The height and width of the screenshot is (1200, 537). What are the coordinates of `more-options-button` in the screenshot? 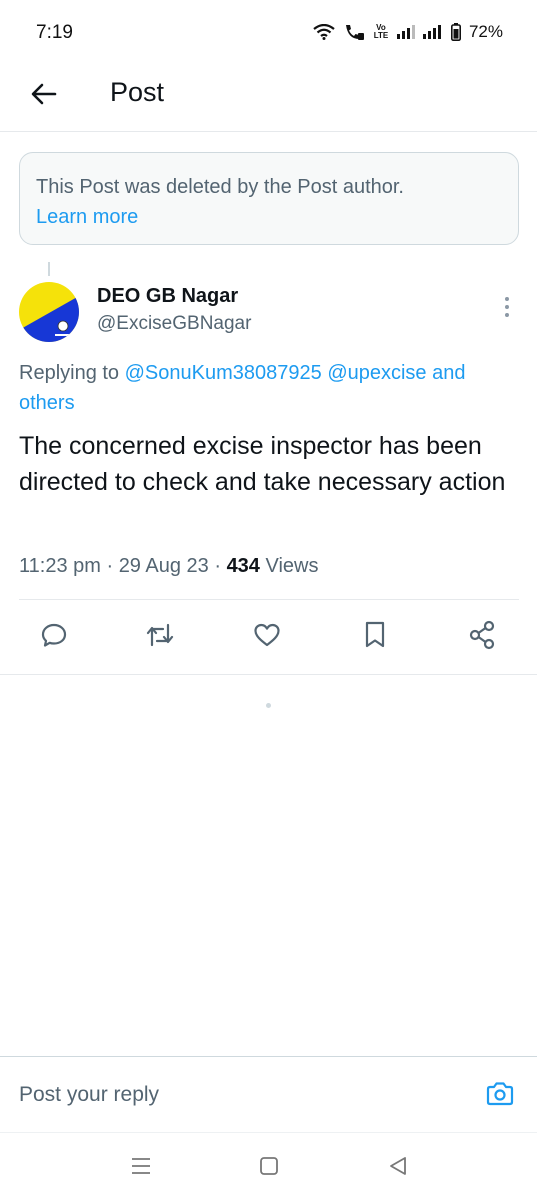 It's located at (507, 307).